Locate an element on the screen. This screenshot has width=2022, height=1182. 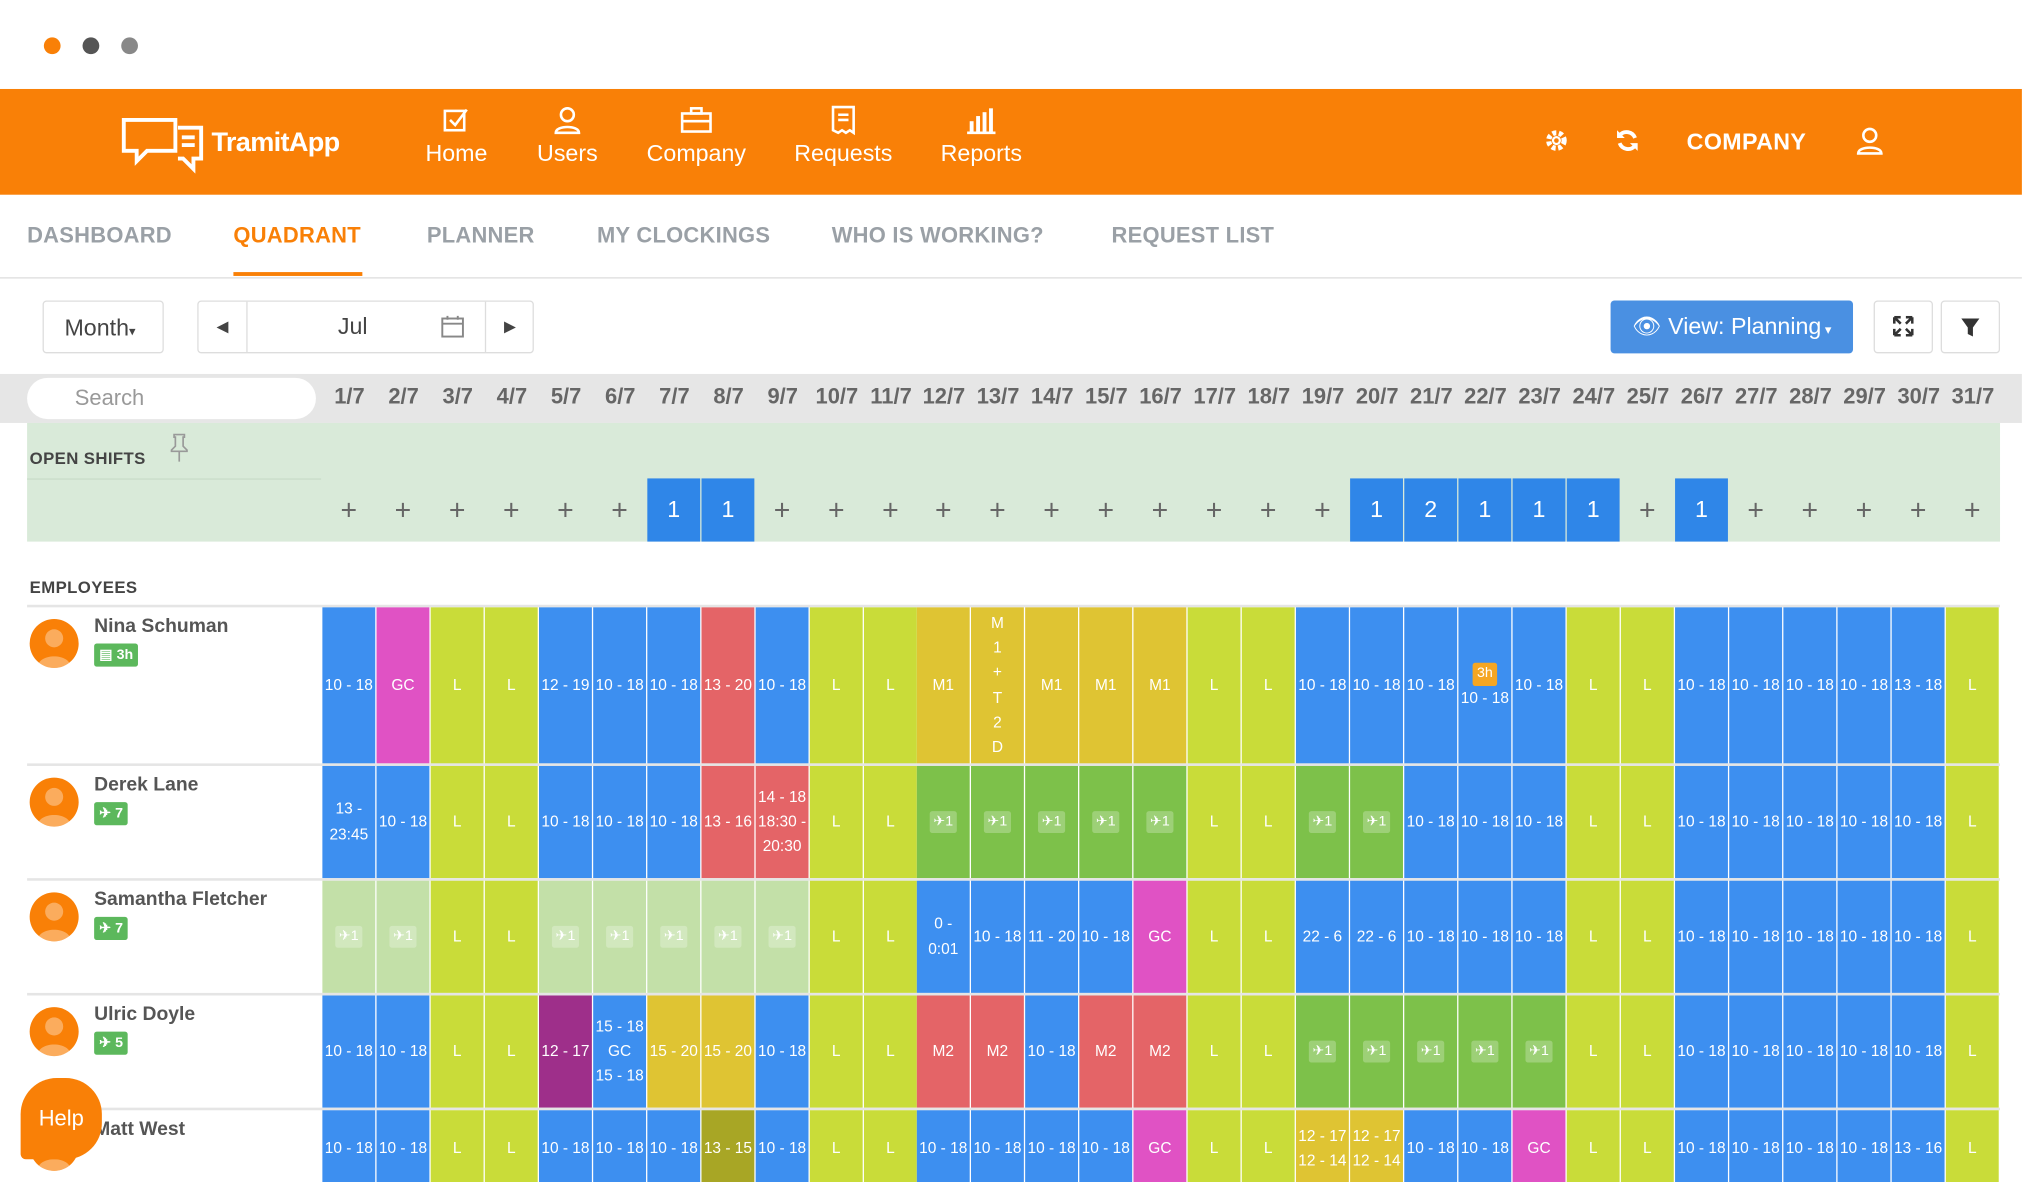
gear-icon is located at coordinates (1557, 144).